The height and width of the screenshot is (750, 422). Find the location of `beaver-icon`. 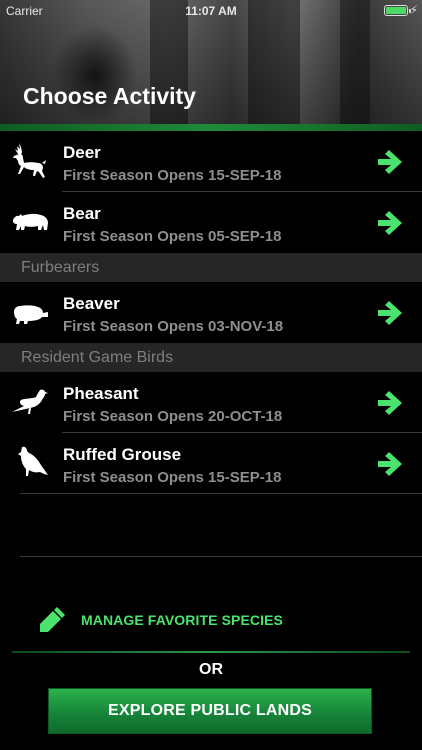

beaver-icon is located at coordinates (31, 314).